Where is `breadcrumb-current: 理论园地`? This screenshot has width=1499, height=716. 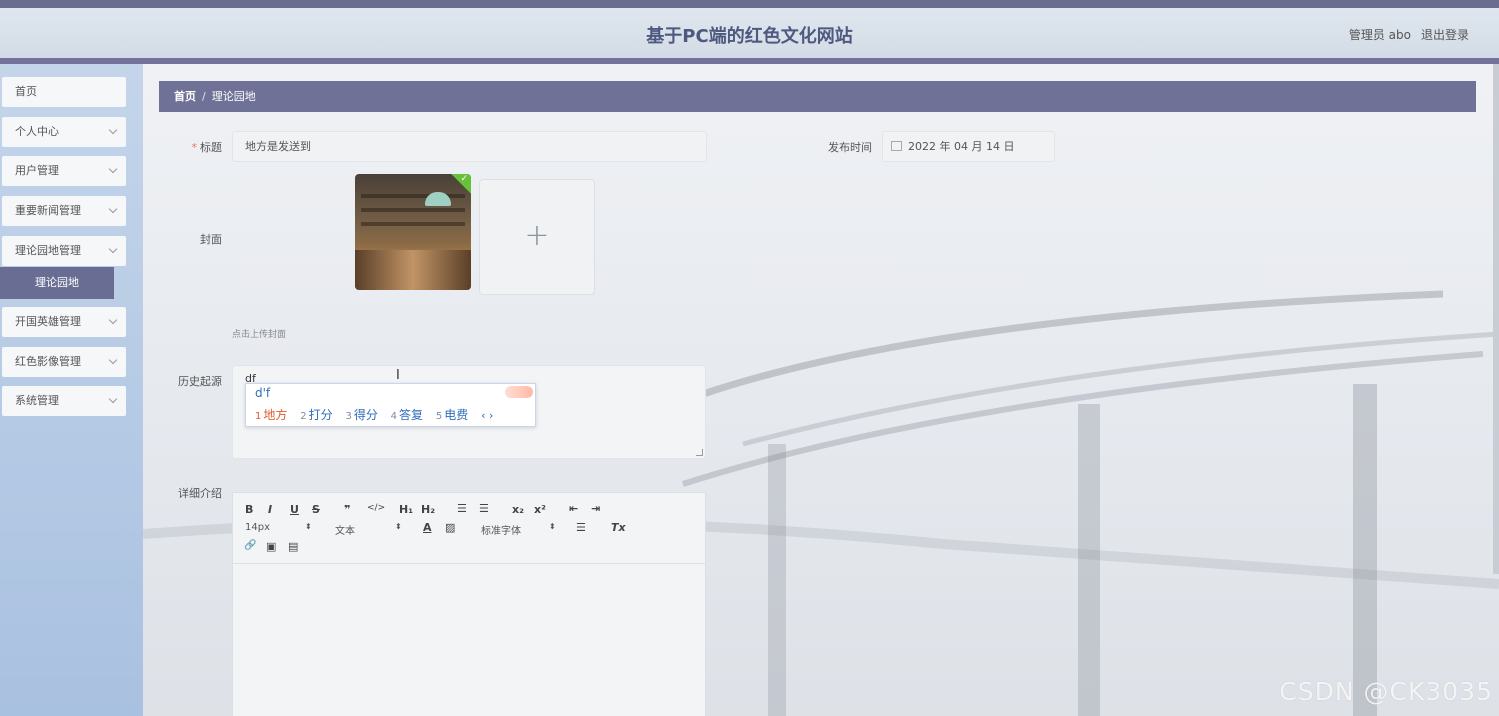 breadcrumb-current: 理论园地 is located at coordinates (233, 96).